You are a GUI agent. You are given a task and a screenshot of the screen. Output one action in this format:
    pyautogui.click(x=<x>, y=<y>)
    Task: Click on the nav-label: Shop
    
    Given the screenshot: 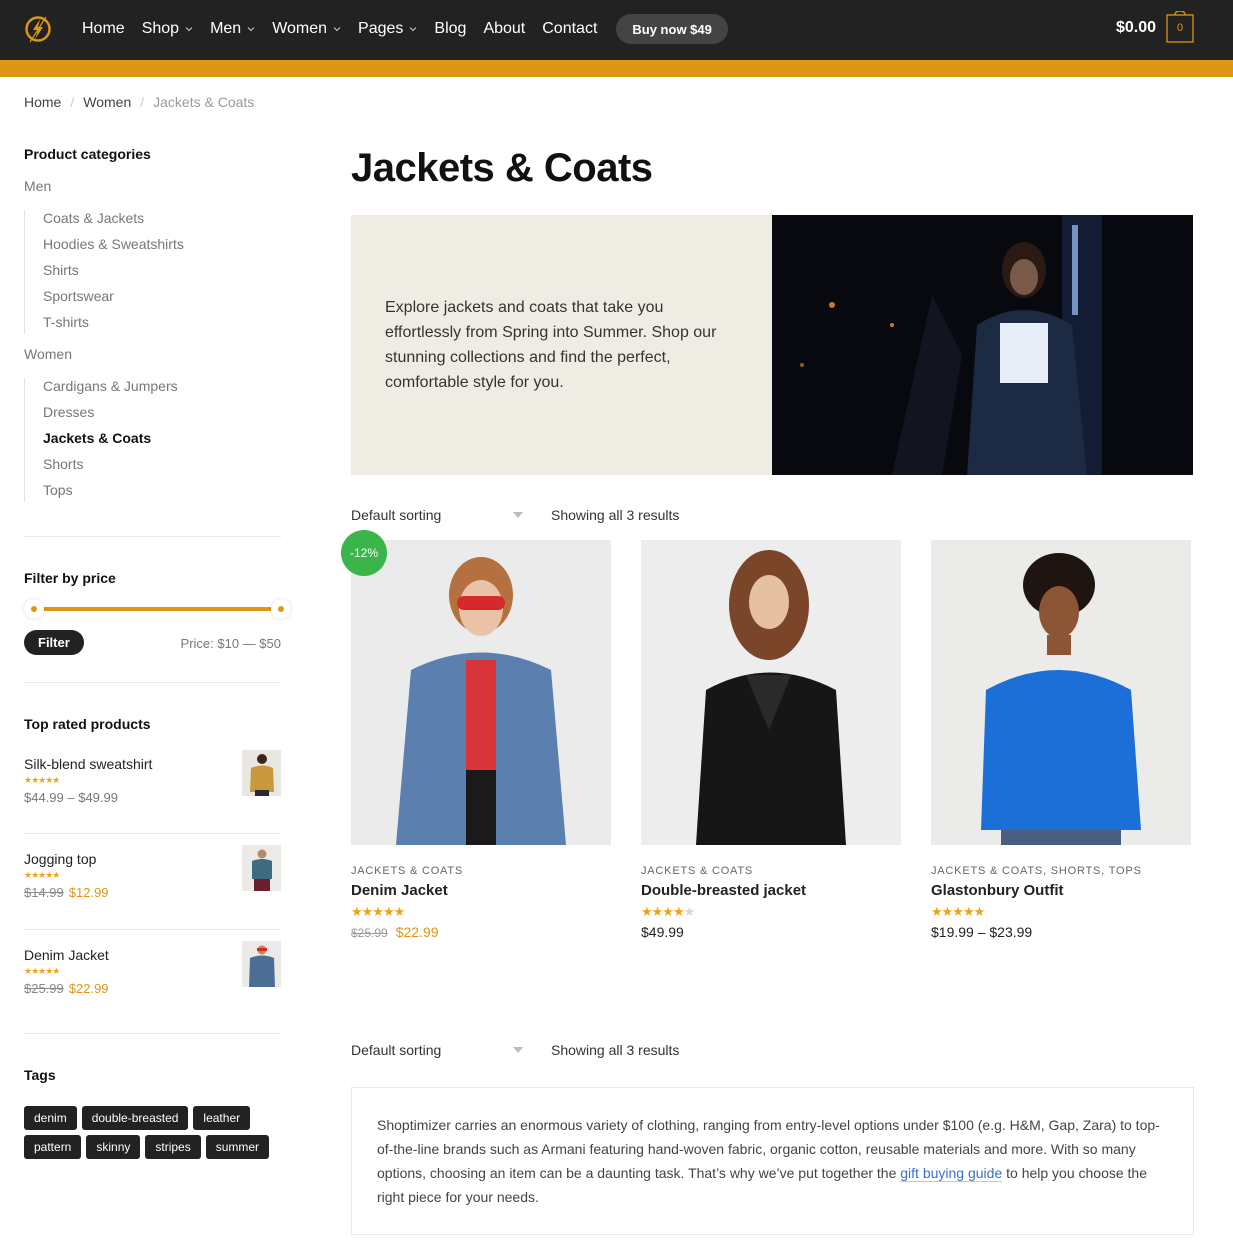 What is the action you would take?
    pyautogui.click(x=160, y=28)
    